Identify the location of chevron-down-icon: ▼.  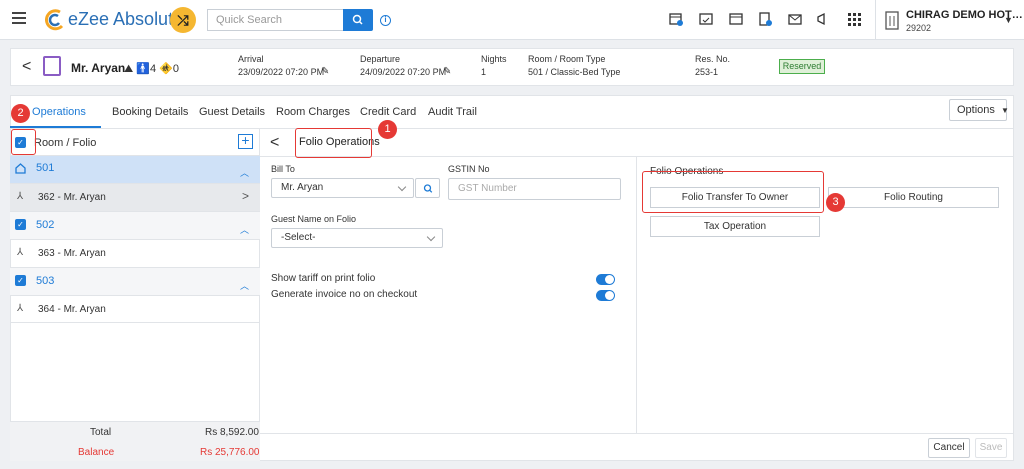
(1008, 20).